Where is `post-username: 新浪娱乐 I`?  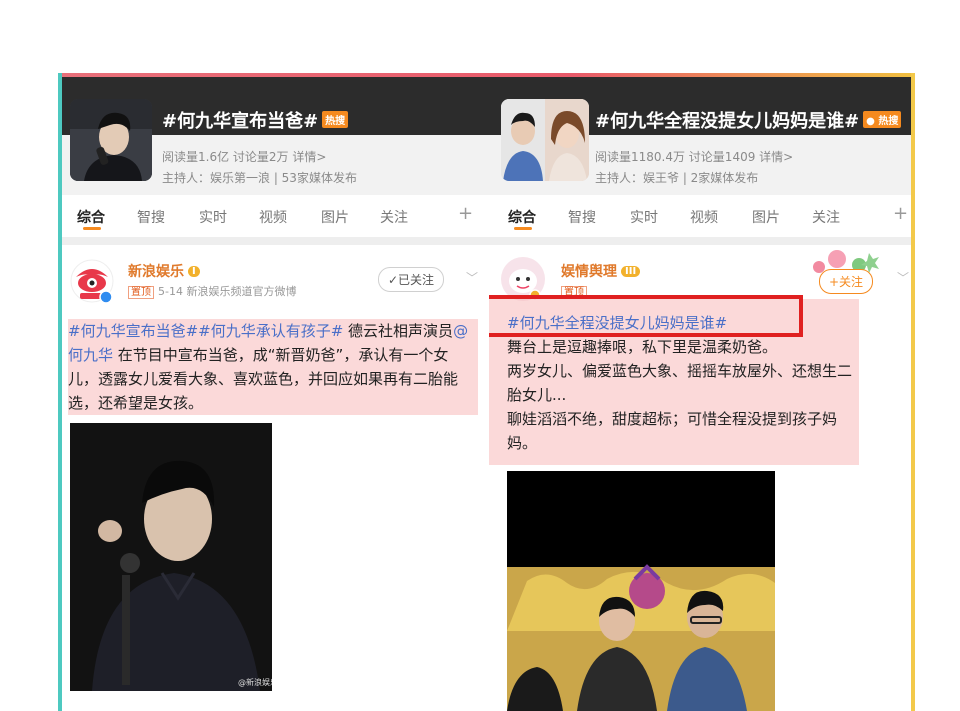
post-username: 新浪娱乐 I is located at coordinates (164, 271).